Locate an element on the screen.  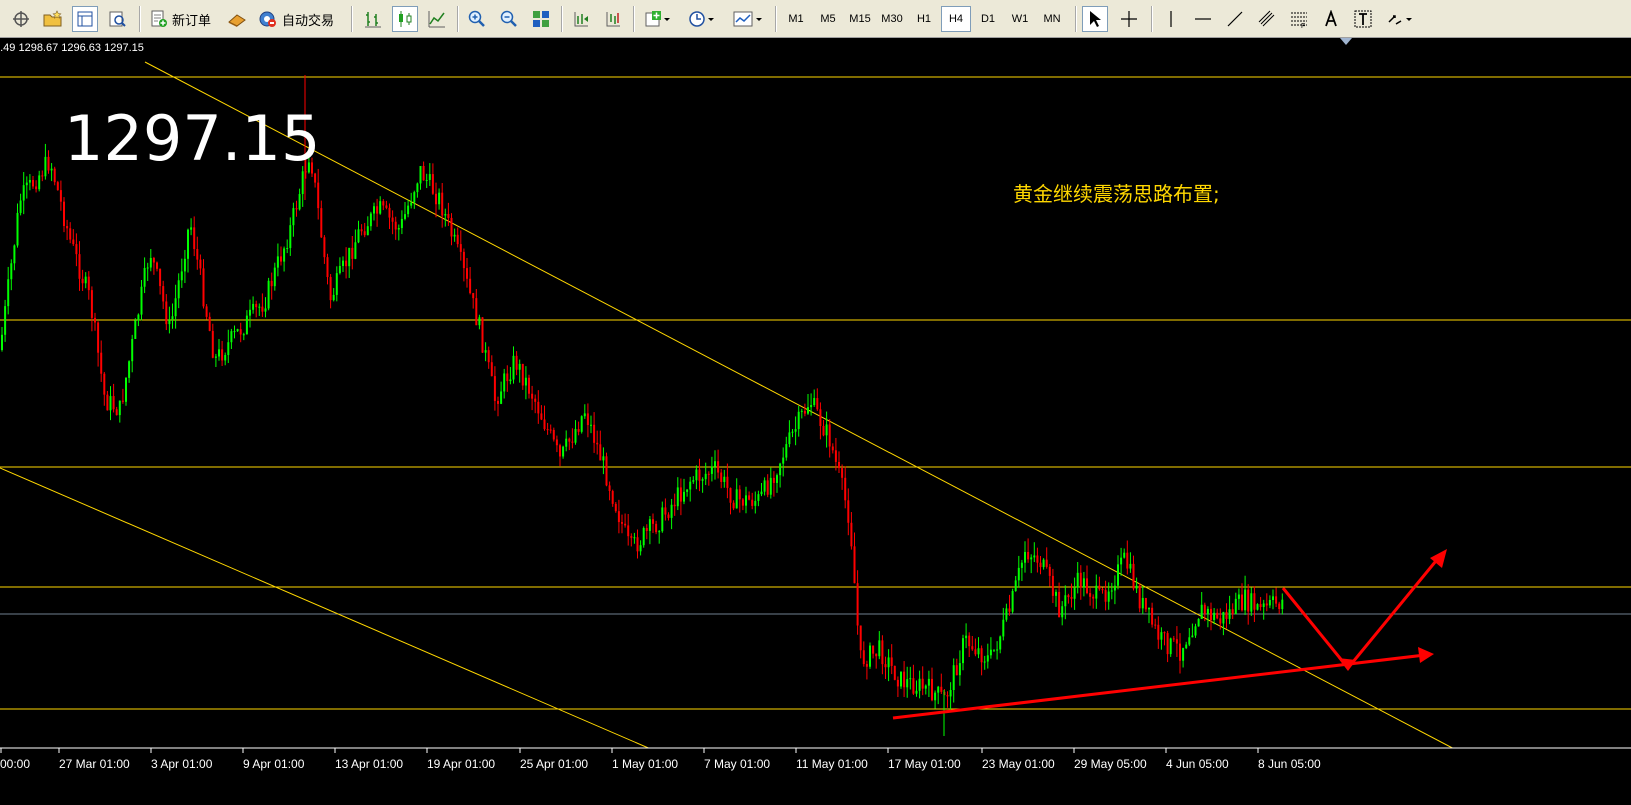
meta-editor-icon is located at coordinates (237, 19).